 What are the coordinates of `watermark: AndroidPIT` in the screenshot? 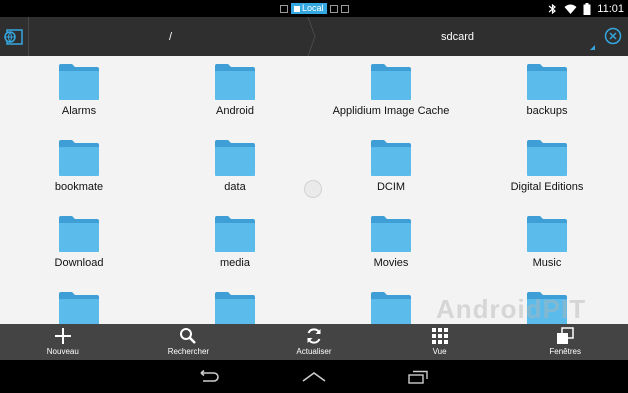 It's located at (511, 309).